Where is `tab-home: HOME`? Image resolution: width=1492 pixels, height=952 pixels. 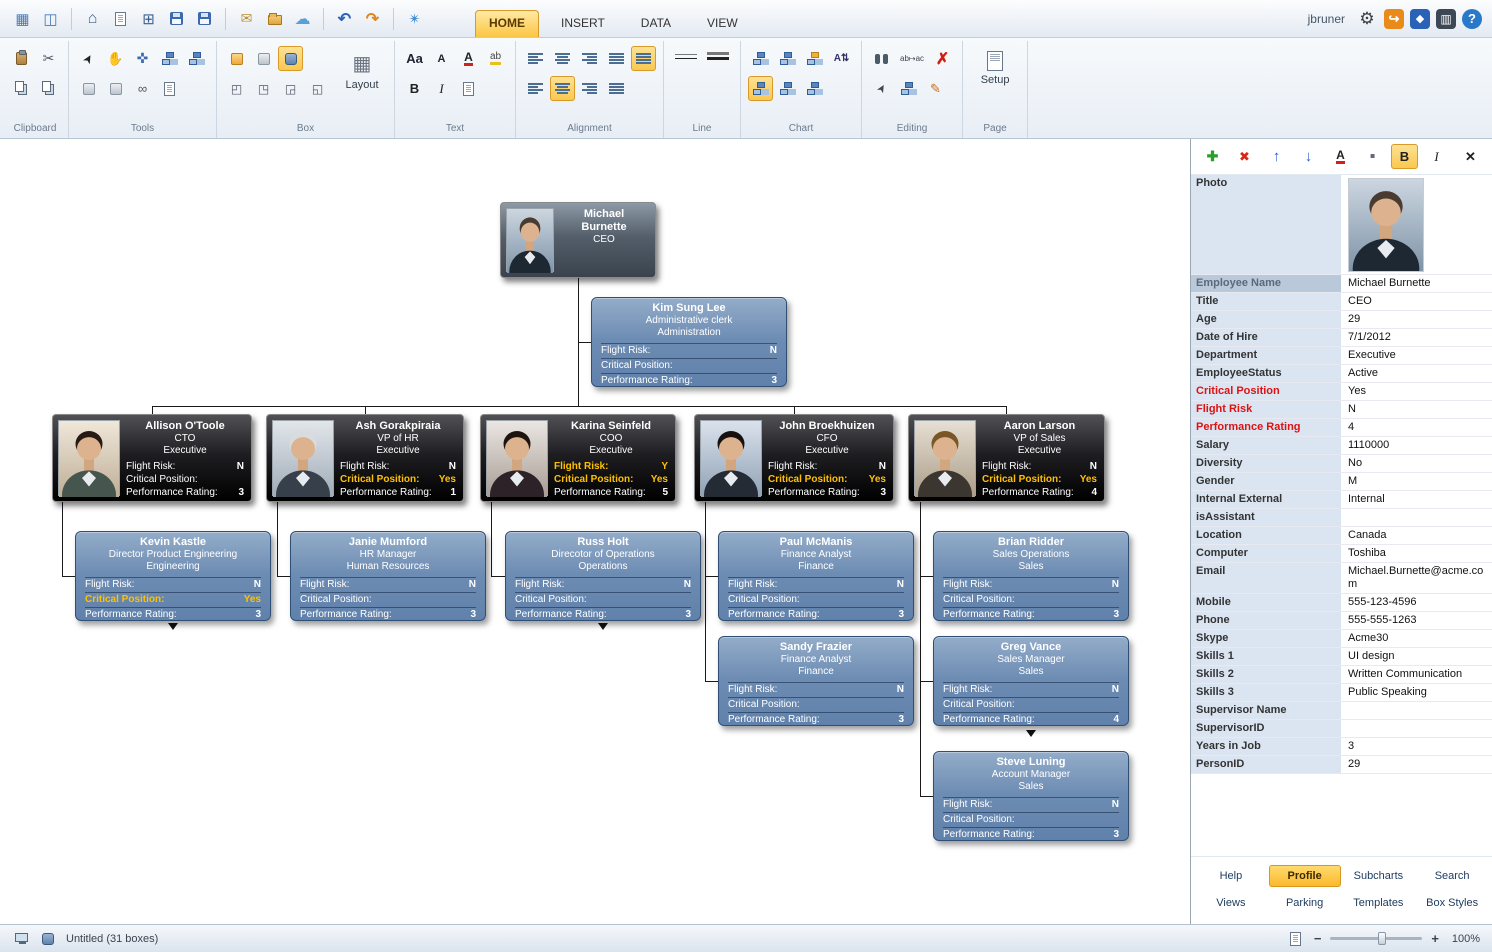
tab-home: HOME is located at coordinates (507, 23).